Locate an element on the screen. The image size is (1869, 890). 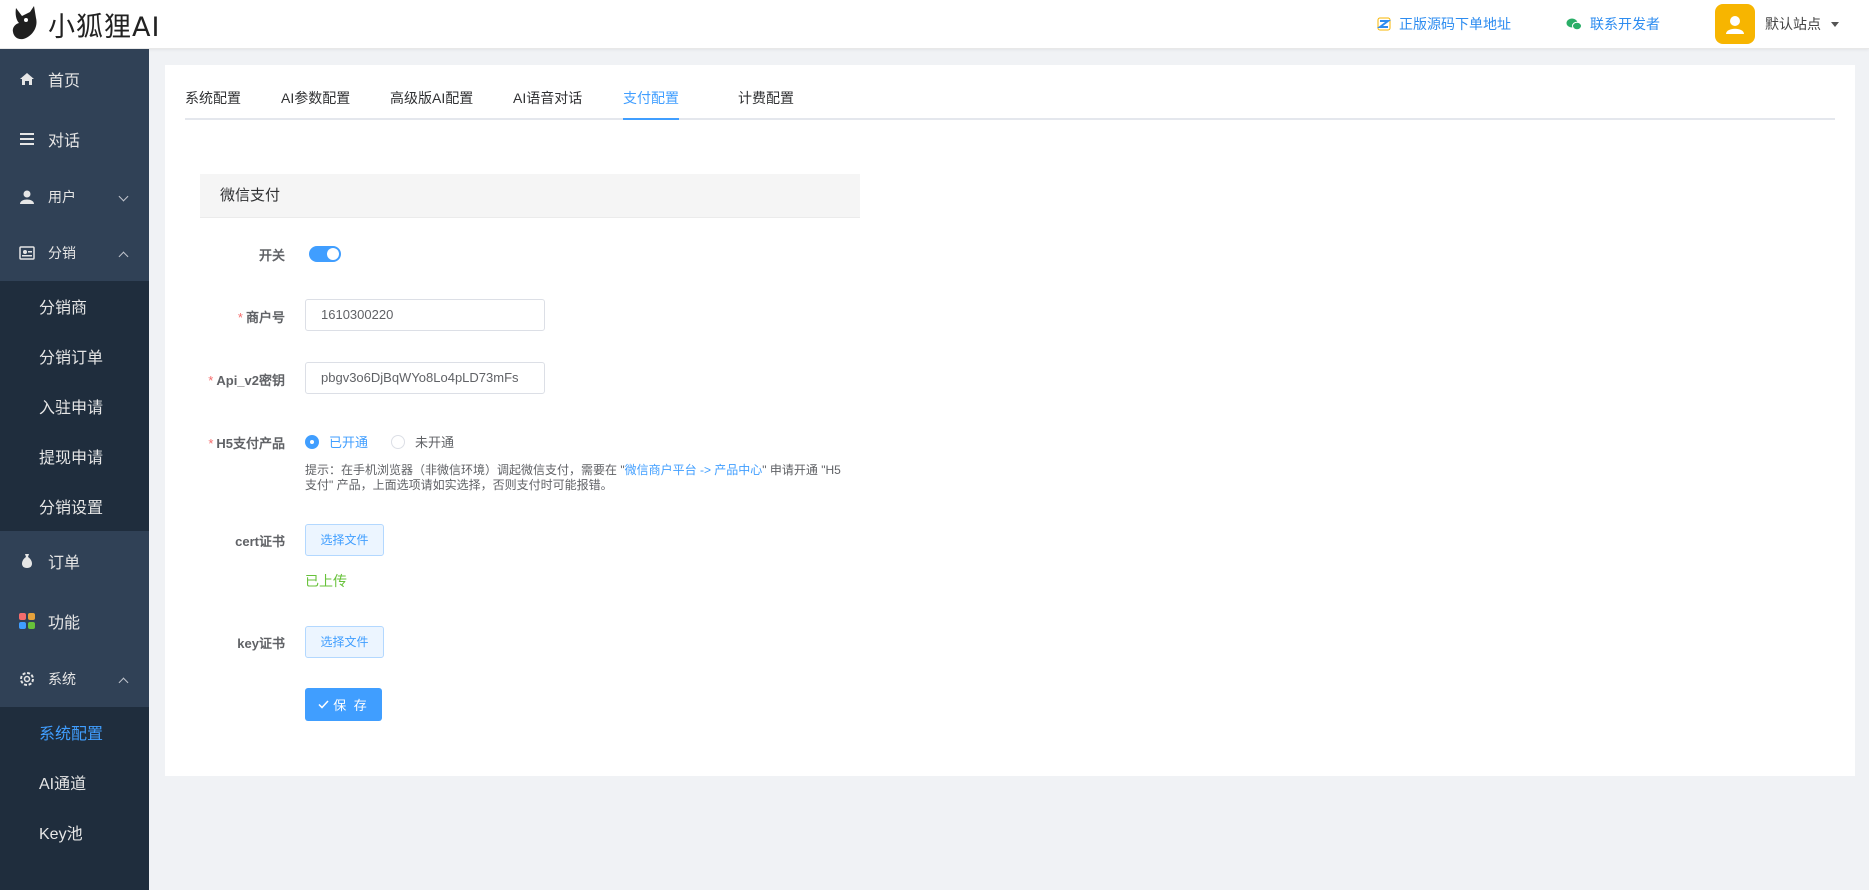
h5-pay-label-text: H5支付产品 is located at coordinates (250, 443).